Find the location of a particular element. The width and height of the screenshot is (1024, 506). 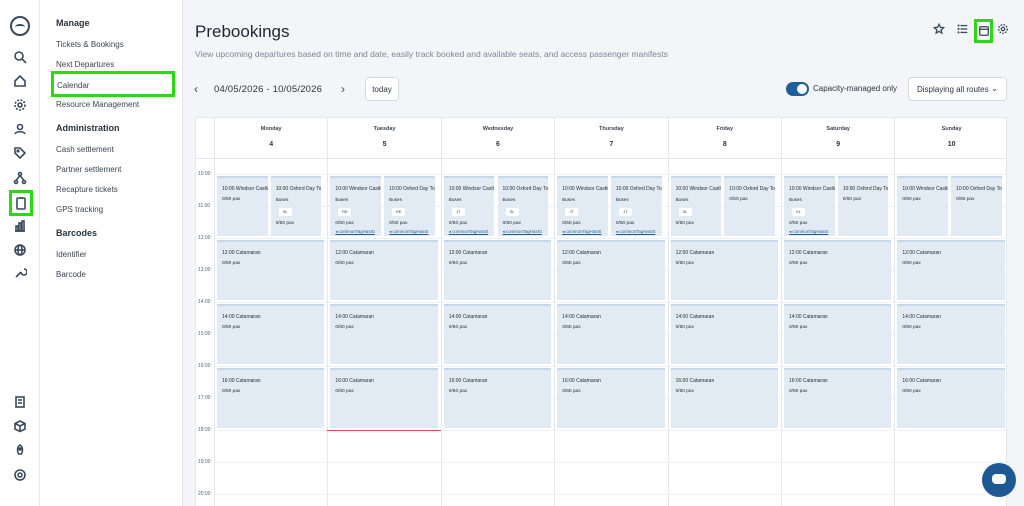

tag-icon is located at coordinates (20, 153).